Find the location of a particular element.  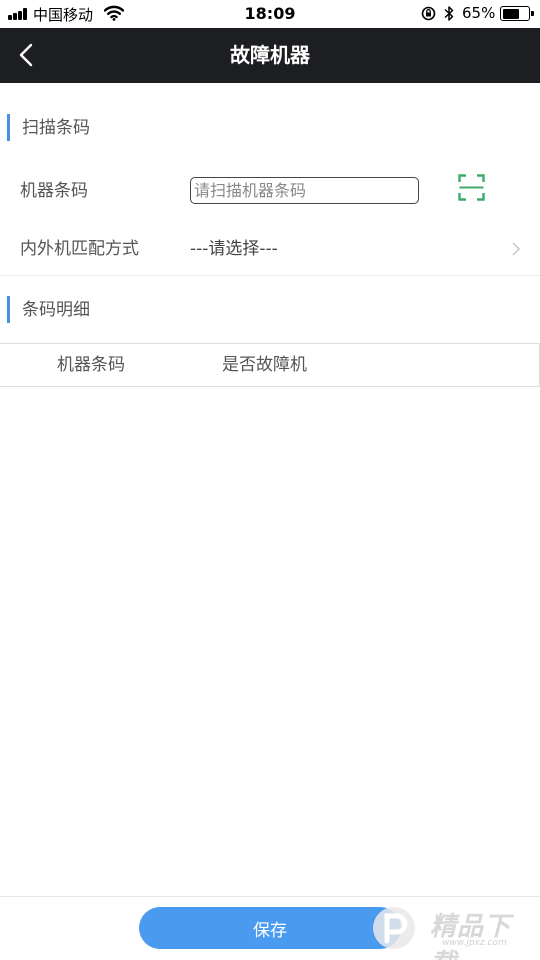

status-time: 18:09 is located at coordinates (270, 13).